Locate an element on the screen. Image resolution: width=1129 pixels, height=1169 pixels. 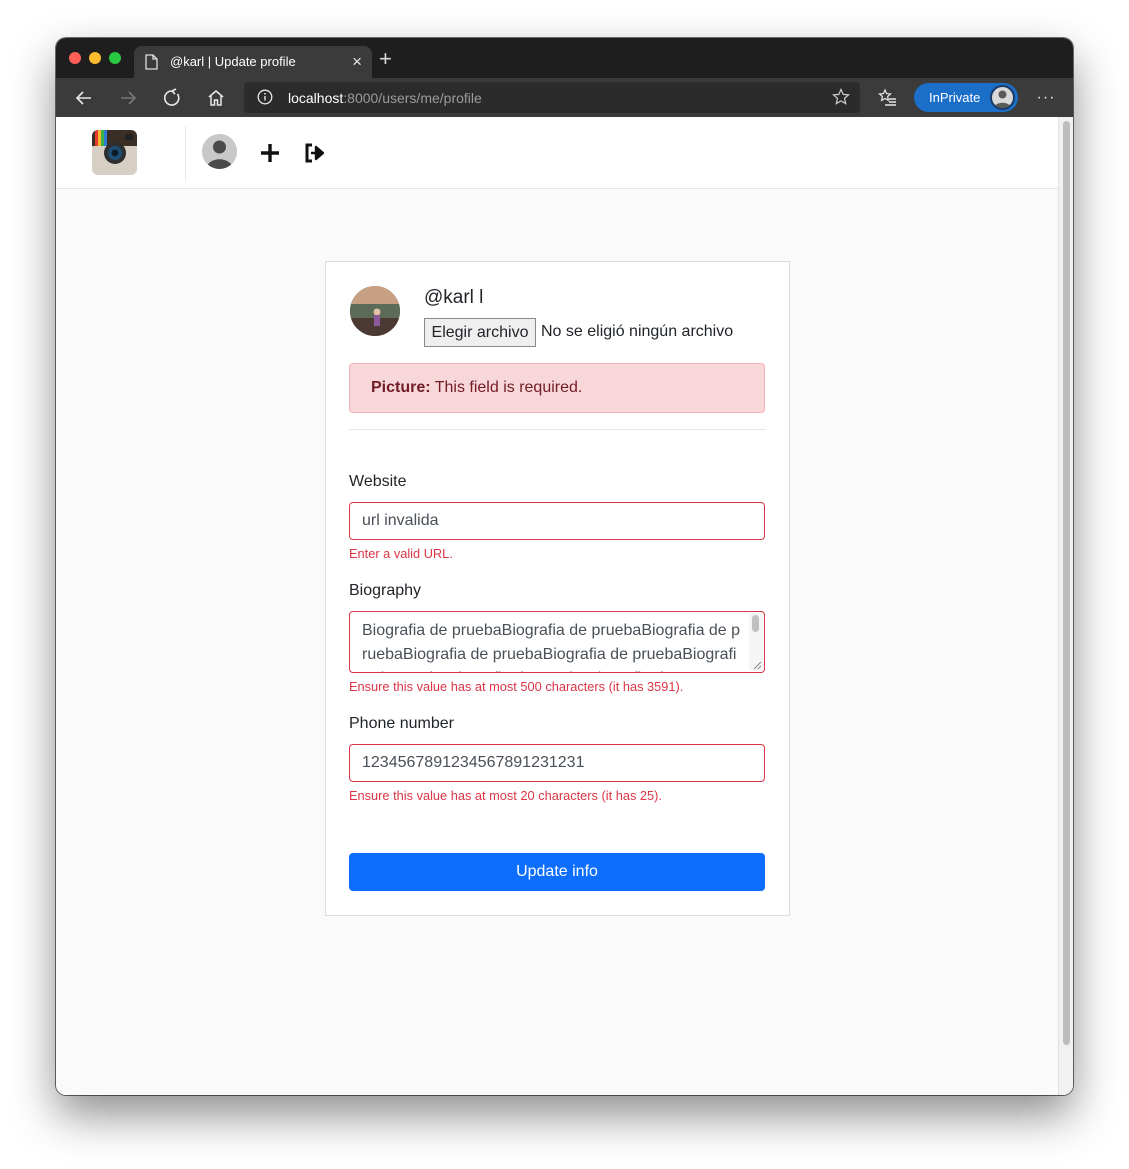
username-heading: @karl l is located at coordinates (454, 297).